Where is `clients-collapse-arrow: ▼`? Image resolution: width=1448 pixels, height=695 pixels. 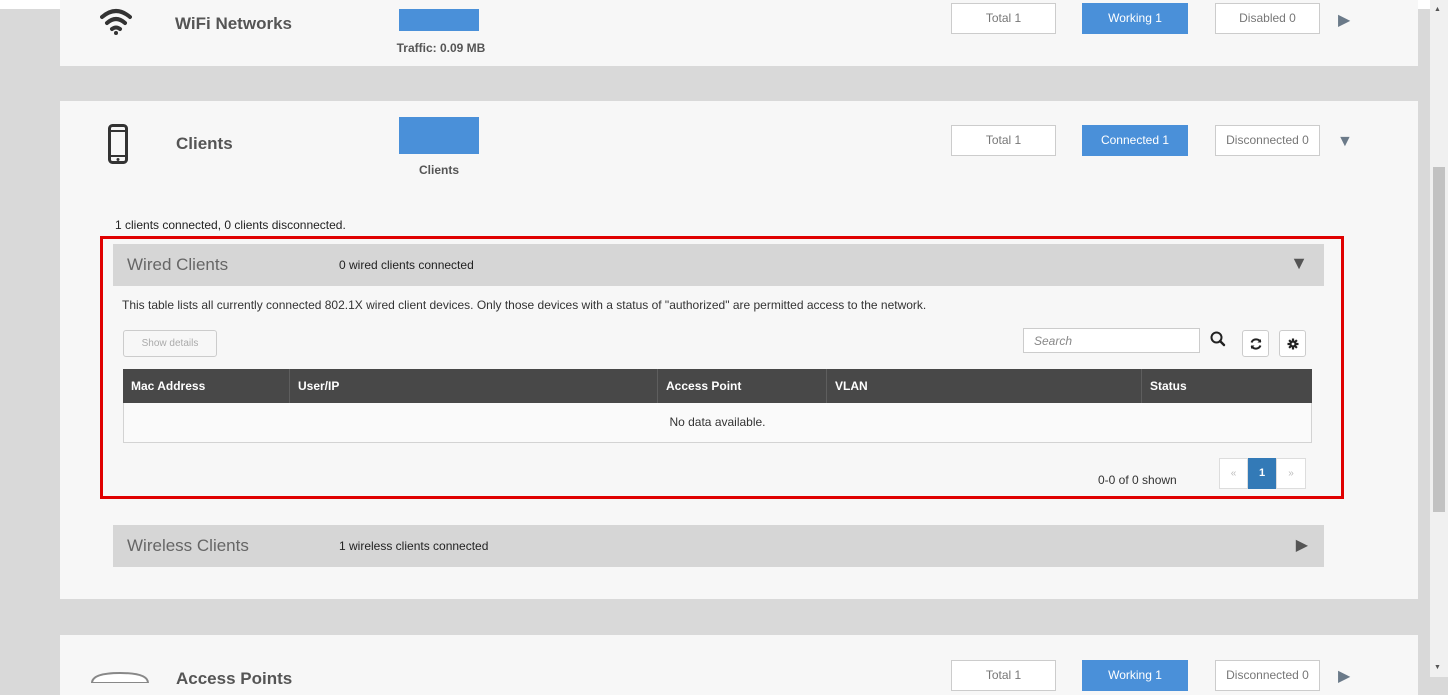 clients-collapse-arrow: ▼ is located at coordinates (1345, 142).